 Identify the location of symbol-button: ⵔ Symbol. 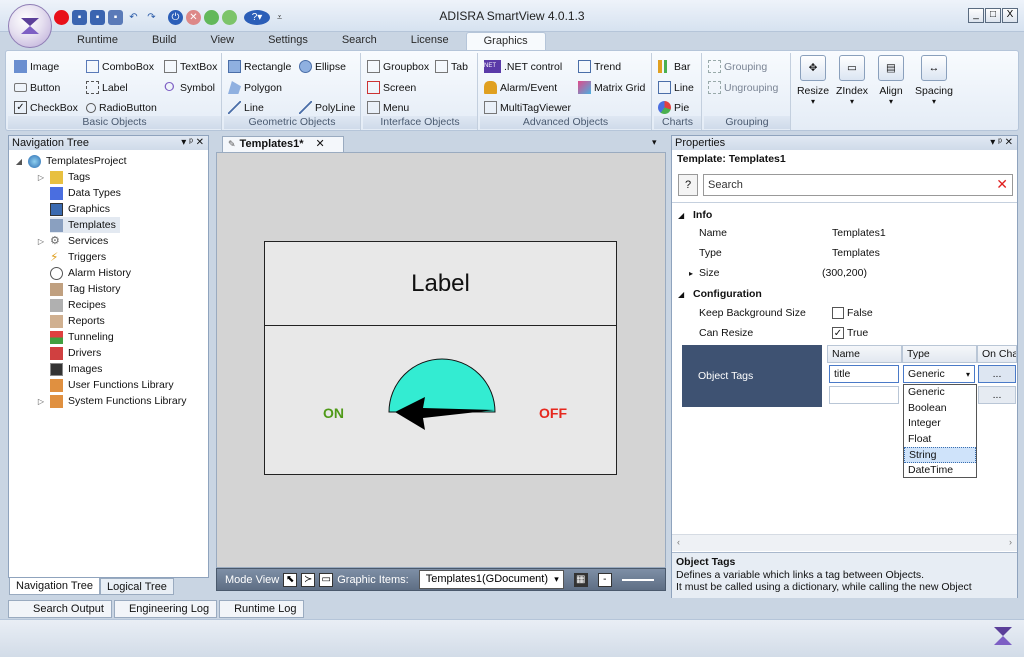
(189, 87).